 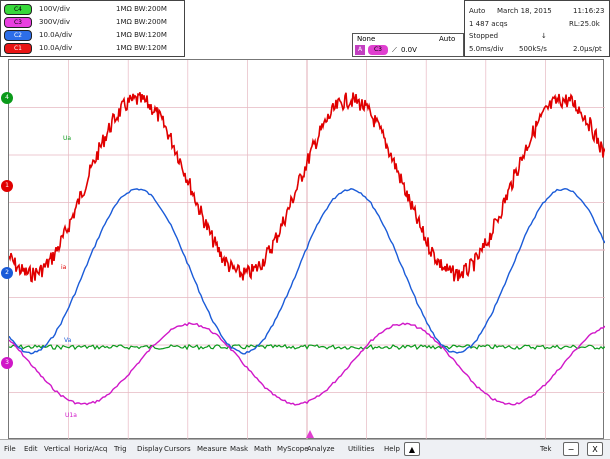 I want to click on run-state: Stopped, so click(x=484, y=36).